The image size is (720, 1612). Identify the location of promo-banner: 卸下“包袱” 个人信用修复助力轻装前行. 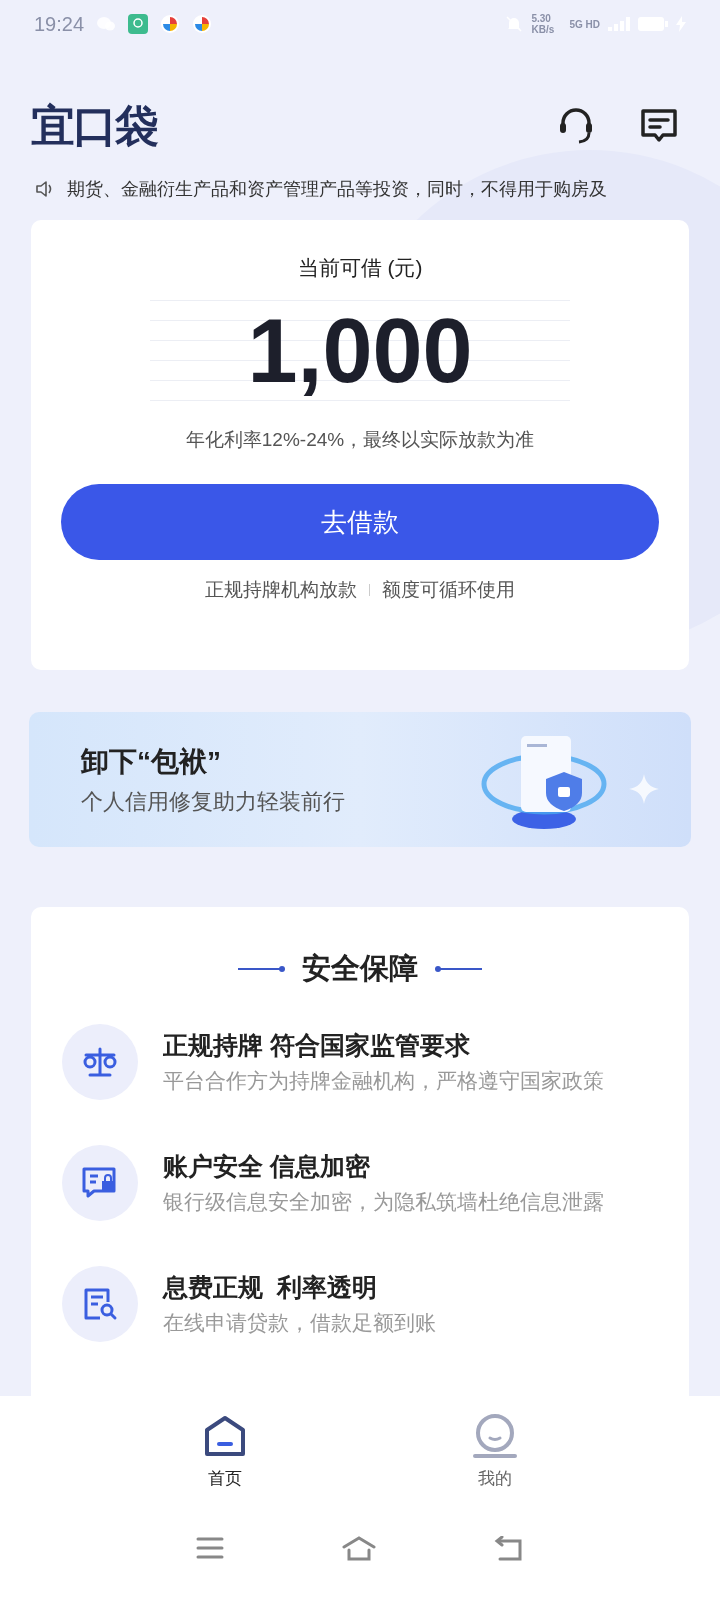
(360, 779).